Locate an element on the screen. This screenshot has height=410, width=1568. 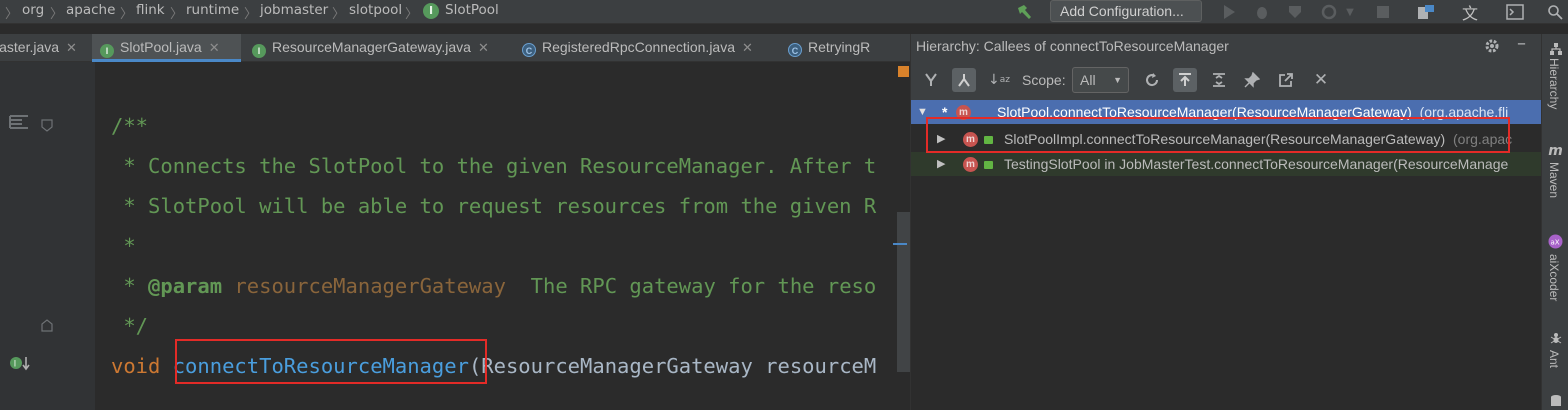
hierarchy-toolbar: ↓ az Scope: All ▼ ✕ is located at coordinates (1226, 80).